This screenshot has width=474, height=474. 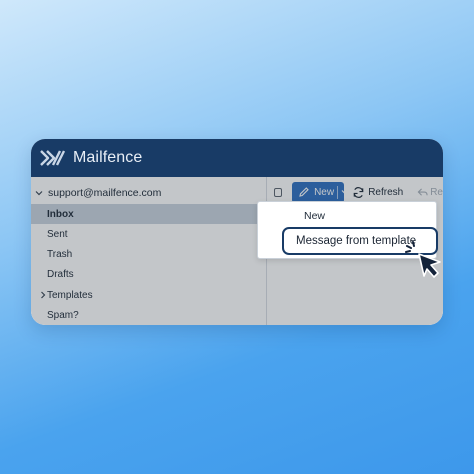 What do you see at coordinates (324, 192) in the screenshot?
I see `new-button-label: New` at bounding box center [324, 192].